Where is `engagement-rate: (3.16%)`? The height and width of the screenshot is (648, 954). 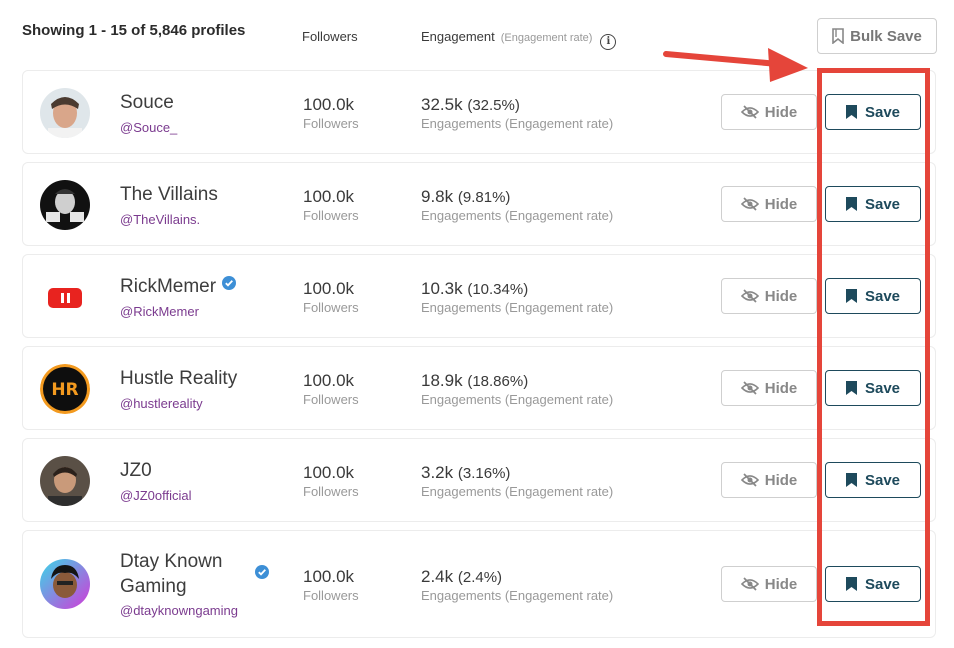 engagement-rate: (3.16%) is located at coordinates (484, 473).